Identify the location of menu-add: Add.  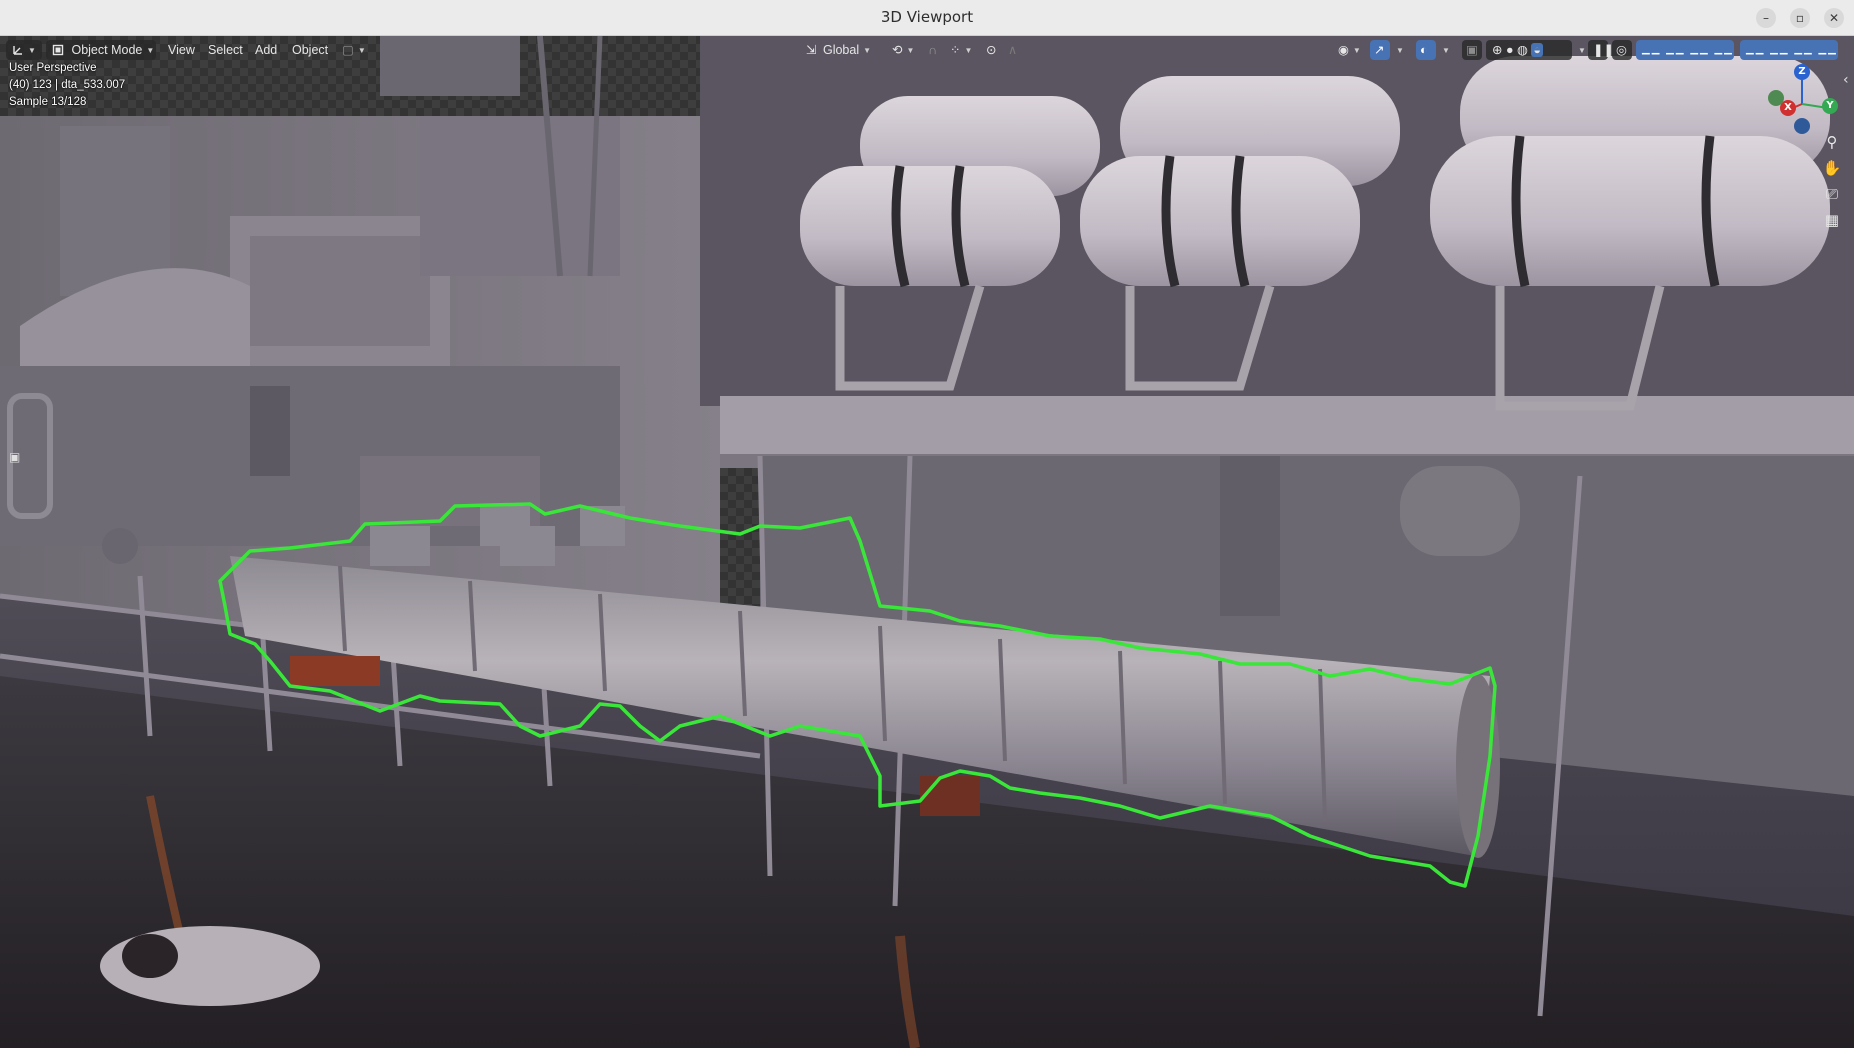
(266, 50).